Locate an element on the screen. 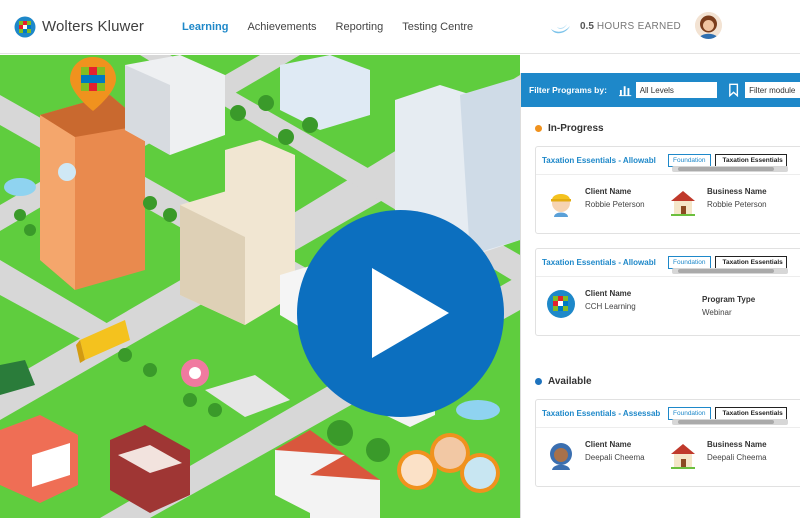 This screenshot has width=800, height=518. program-type-label: Program Type is located at coordinates (729, 299).